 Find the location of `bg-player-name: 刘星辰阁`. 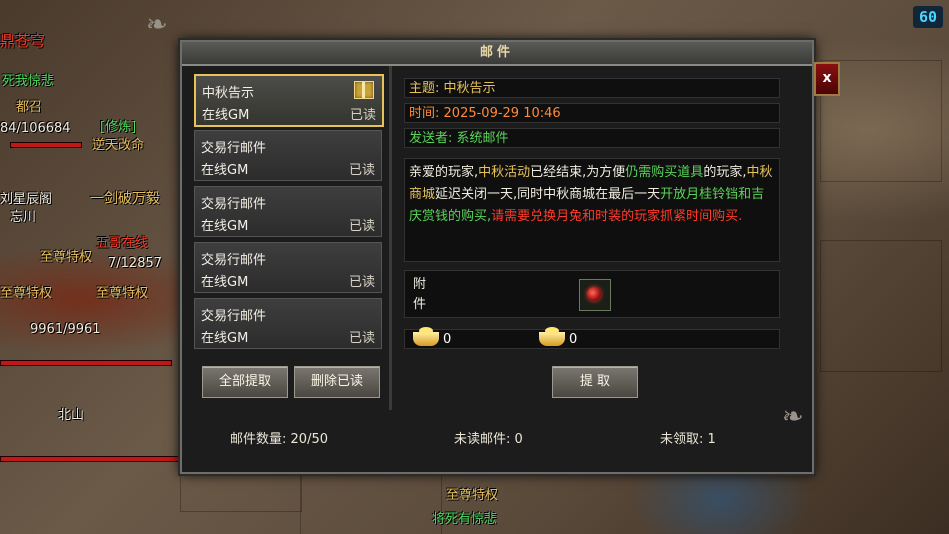

bg-player-name: 刘星辰阁 is located at coordinates (26, 199).